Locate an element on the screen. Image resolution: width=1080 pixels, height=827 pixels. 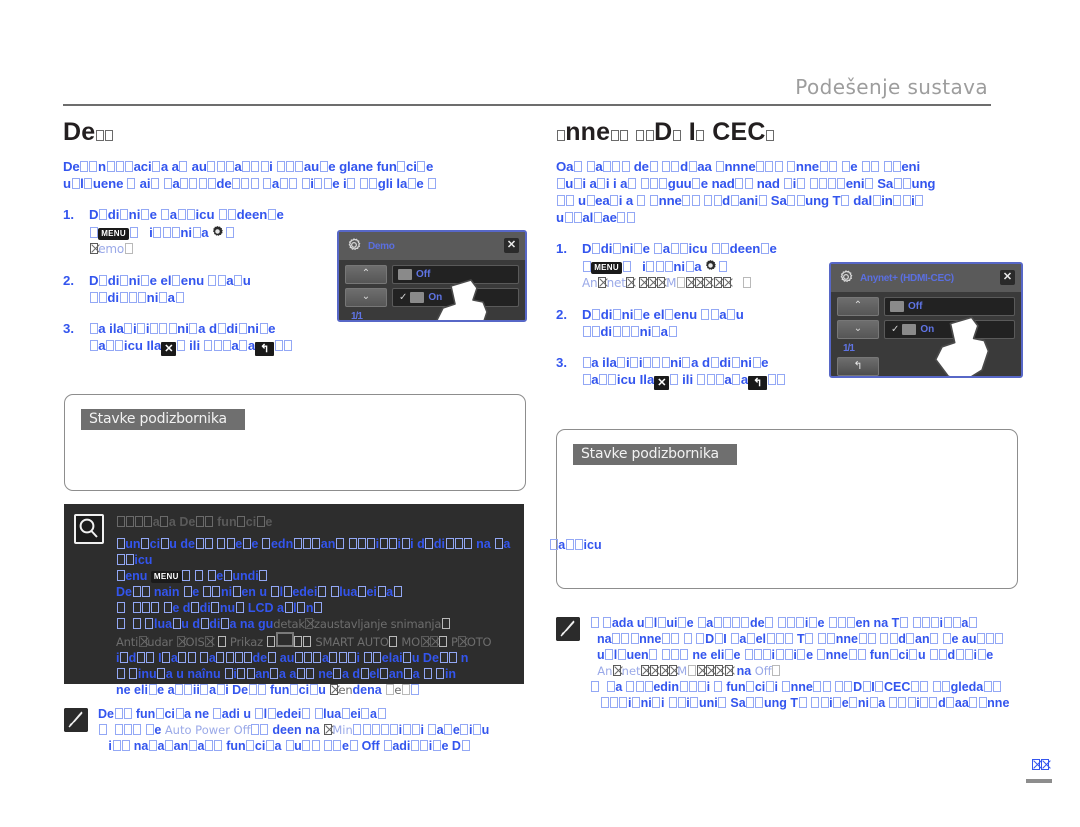
left-submenu-box: Stavke podizbornika is located at coordinates (295, 442).